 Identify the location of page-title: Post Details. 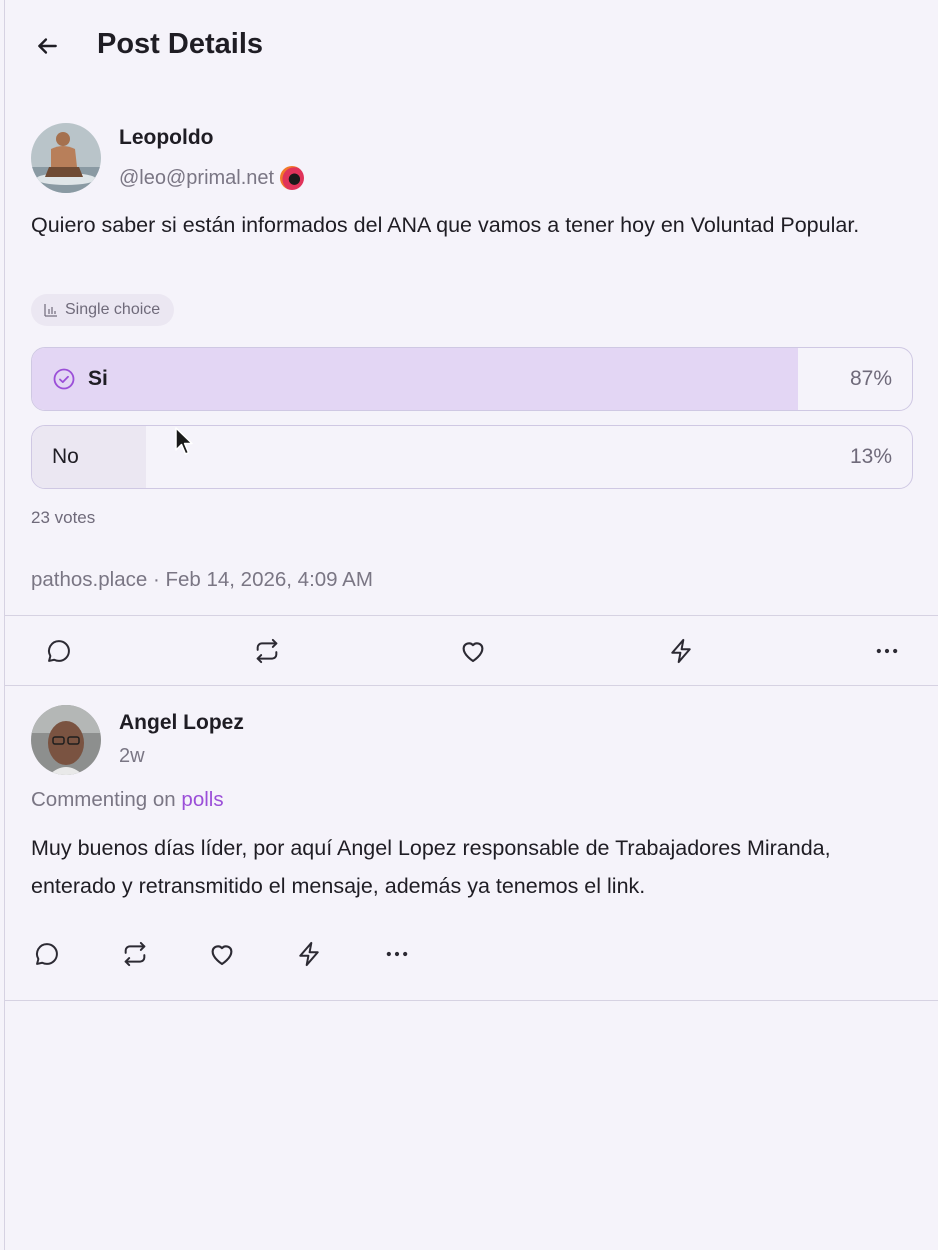
(180, 44).